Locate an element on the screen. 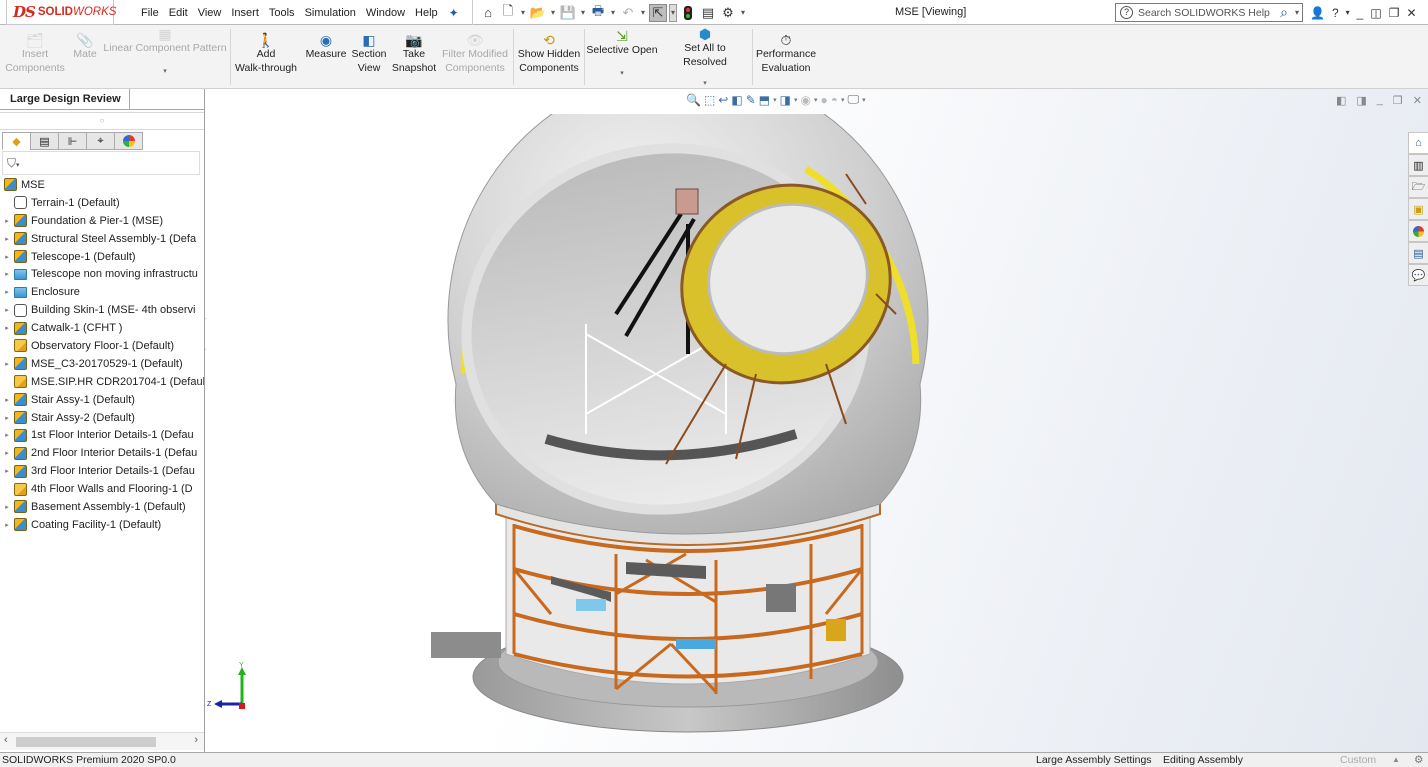 The width and height of the screenshot is (1428, 767). task-pane-home: ⌂ is located at coordinates (1418, 143).